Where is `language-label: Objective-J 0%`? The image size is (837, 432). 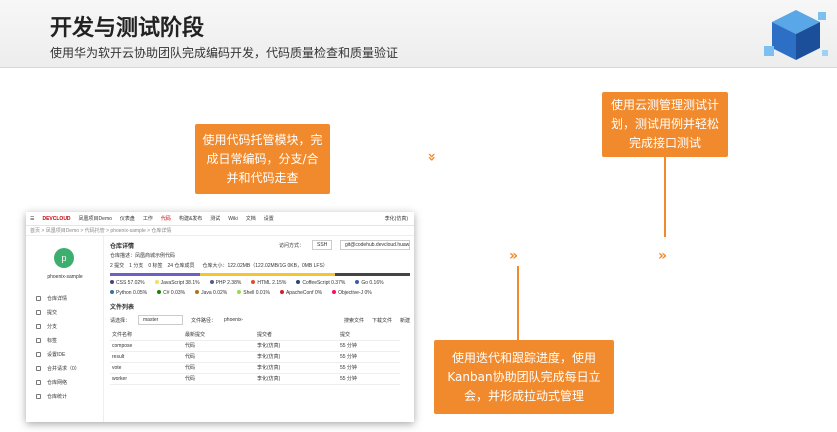
language-label: Objective-J 0% is located at coordinates (355, 293).